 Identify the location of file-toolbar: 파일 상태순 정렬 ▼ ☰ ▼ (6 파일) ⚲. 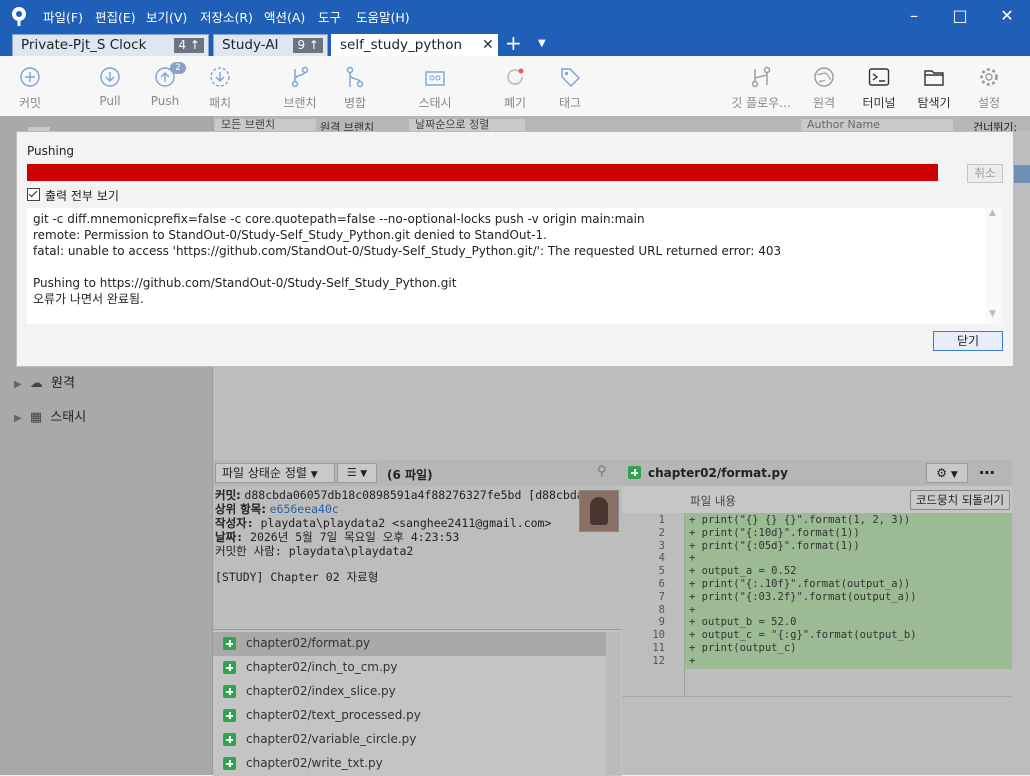
(417, 473).